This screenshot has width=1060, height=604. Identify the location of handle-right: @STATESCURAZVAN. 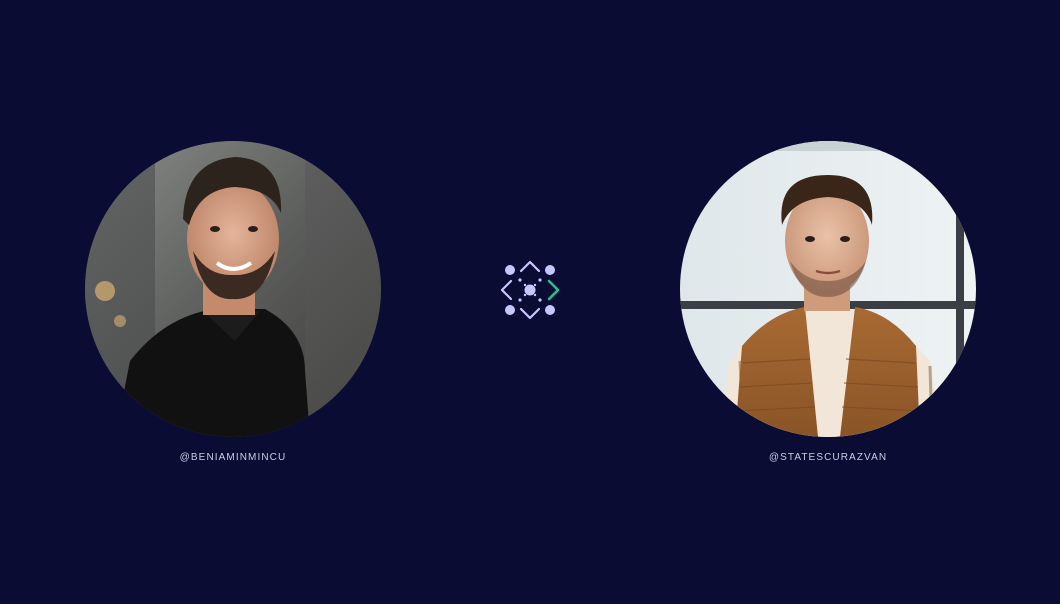
(828, 458).